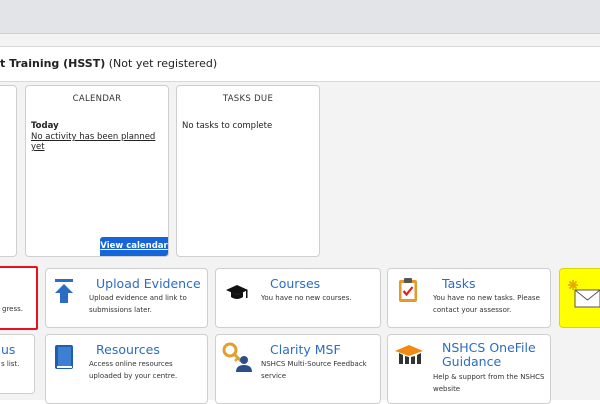 Image resolution: width=600 pixels, height=404 pixels. What do you see at coordinates (248, 171) in the screenshot?
I see `tasks-due-panel: TASKS DUE No tasks to complete` at bounding box center [248, 171].